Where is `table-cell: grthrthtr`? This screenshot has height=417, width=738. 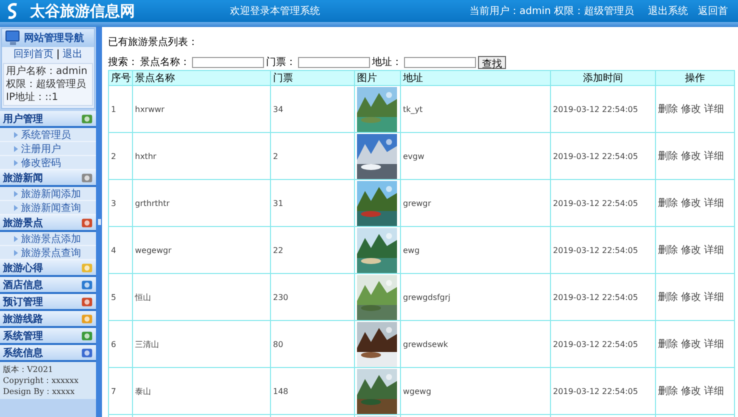
table-cell: grthrthtr is located at coordinates (201, 203).